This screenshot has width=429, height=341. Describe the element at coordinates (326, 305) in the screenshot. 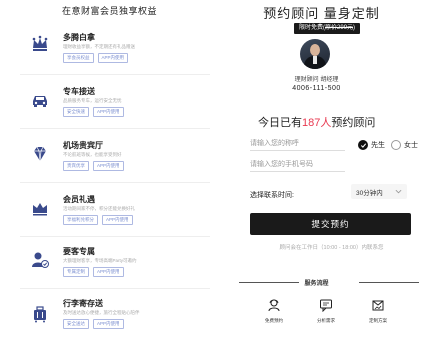

I see `chat-icon` at that location.